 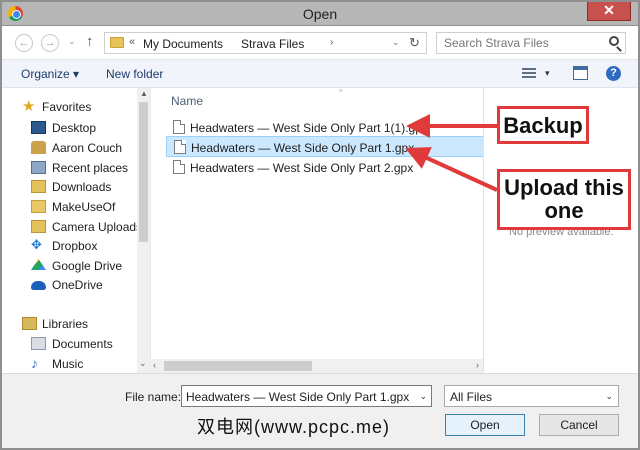 I want to click on search-icon, so click(x=614, y=41).